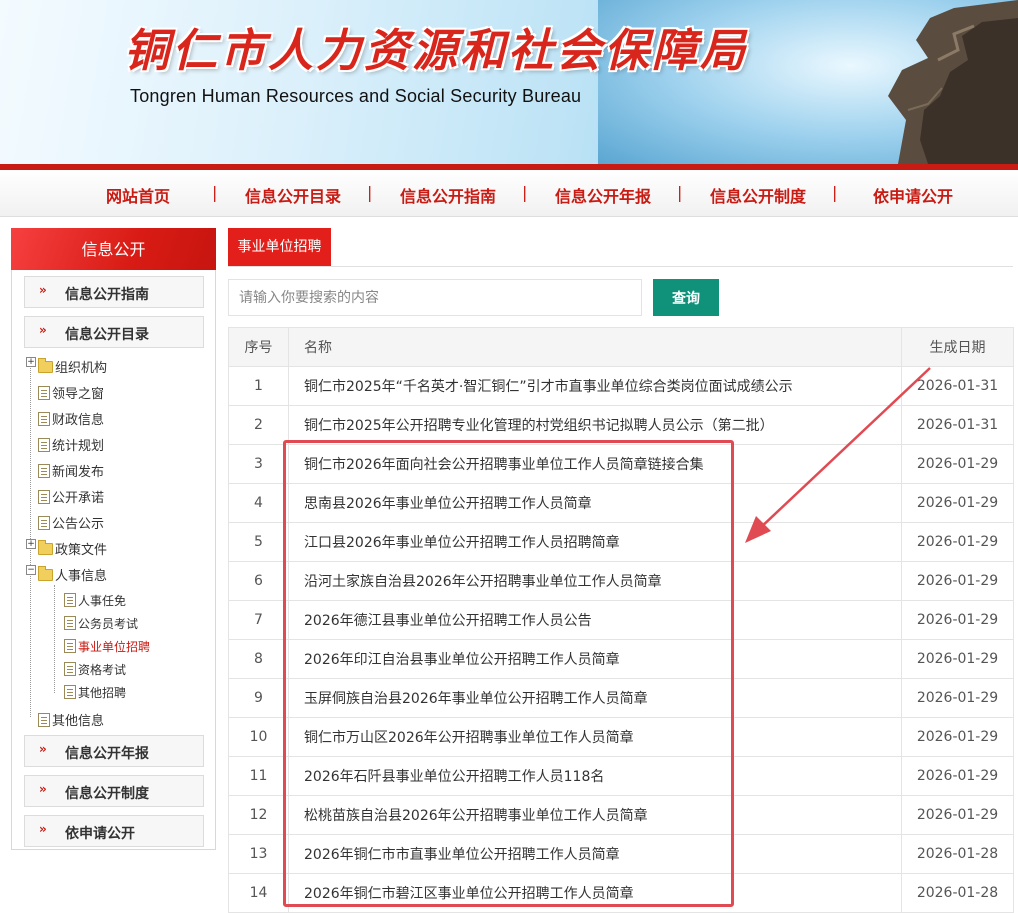  I want to click on nav-item-guide: 信息公开指南, so click(448, 195).